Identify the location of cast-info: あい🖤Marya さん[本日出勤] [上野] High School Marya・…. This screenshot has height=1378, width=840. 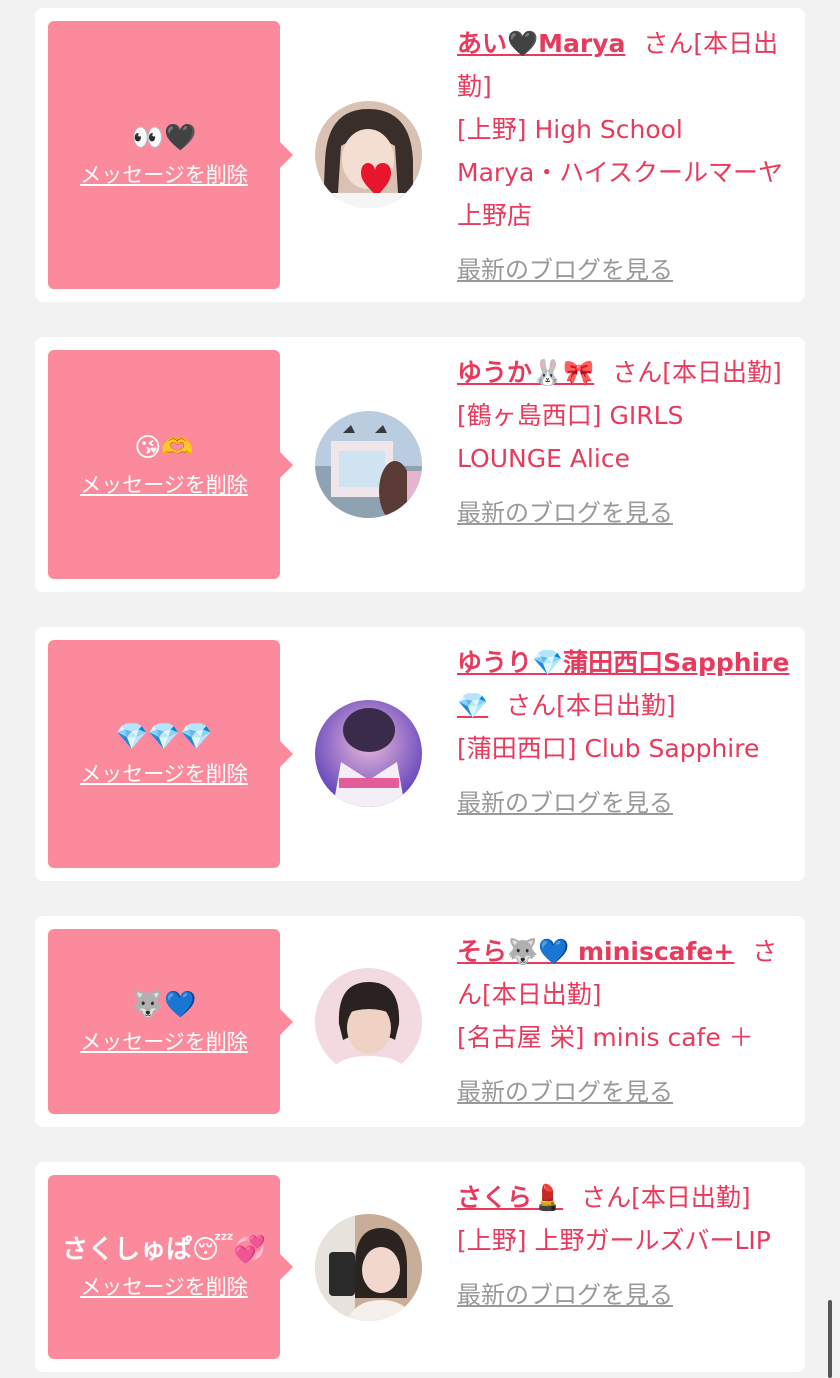
(624, 157).